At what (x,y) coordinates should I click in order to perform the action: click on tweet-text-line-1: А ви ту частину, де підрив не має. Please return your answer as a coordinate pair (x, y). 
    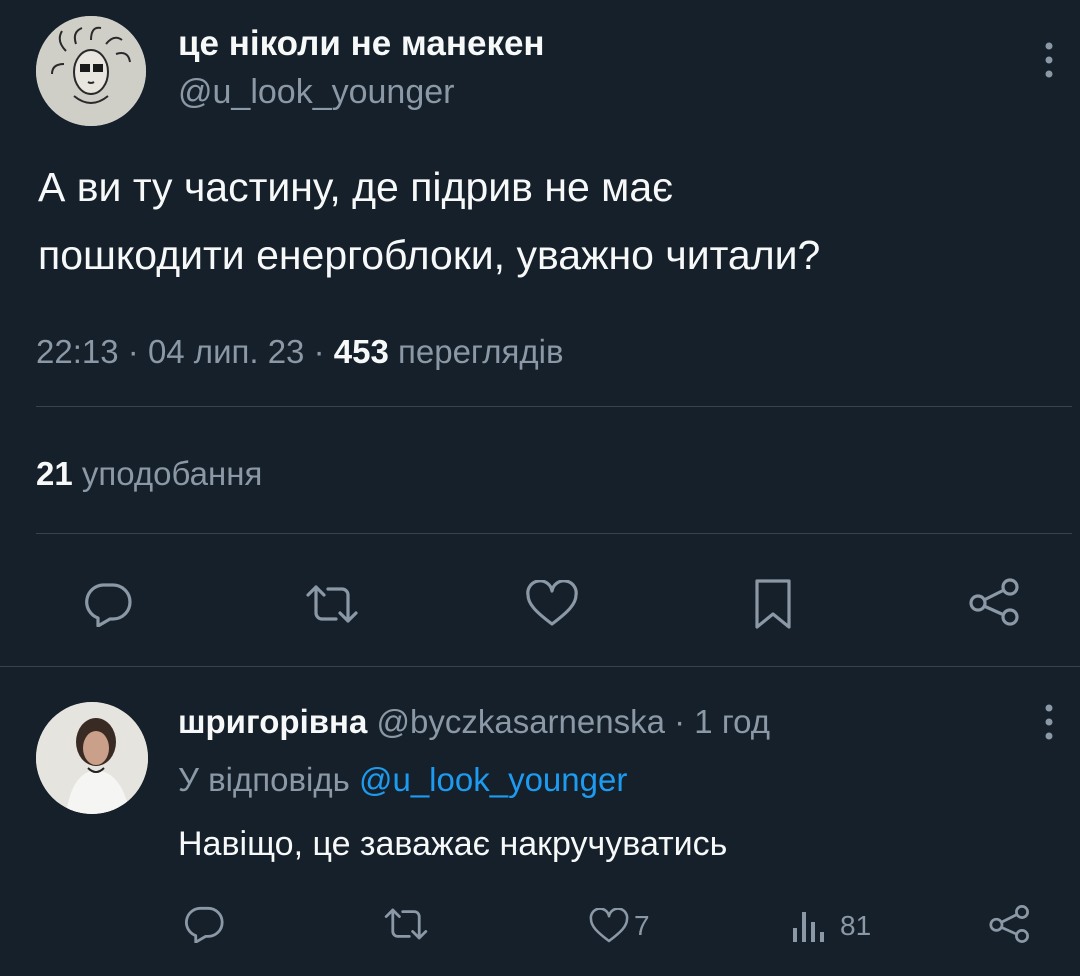
    Looking at the image, I should click on (356, 187).